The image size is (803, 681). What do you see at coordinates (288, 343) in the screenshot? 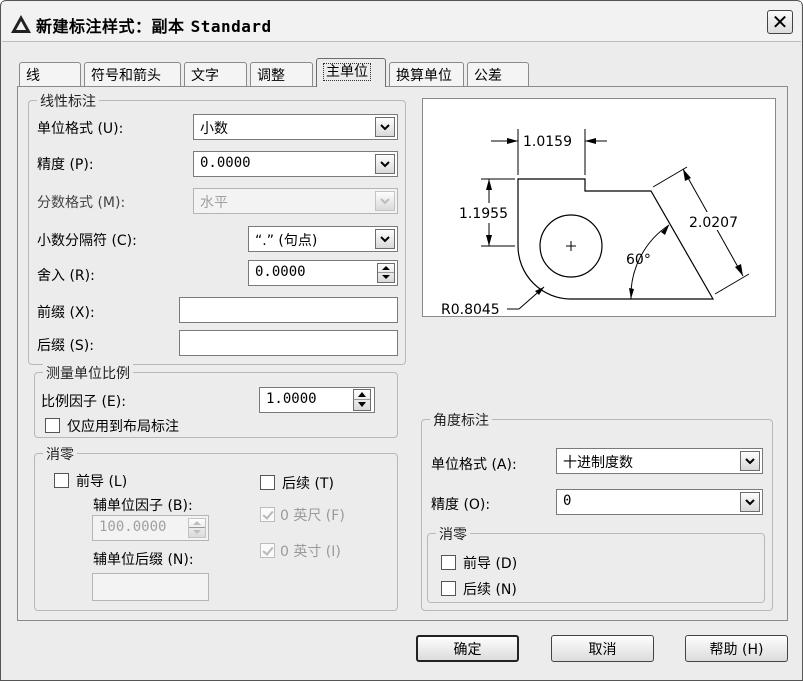
I see `suffix-input` at bounding box center [288, 343].